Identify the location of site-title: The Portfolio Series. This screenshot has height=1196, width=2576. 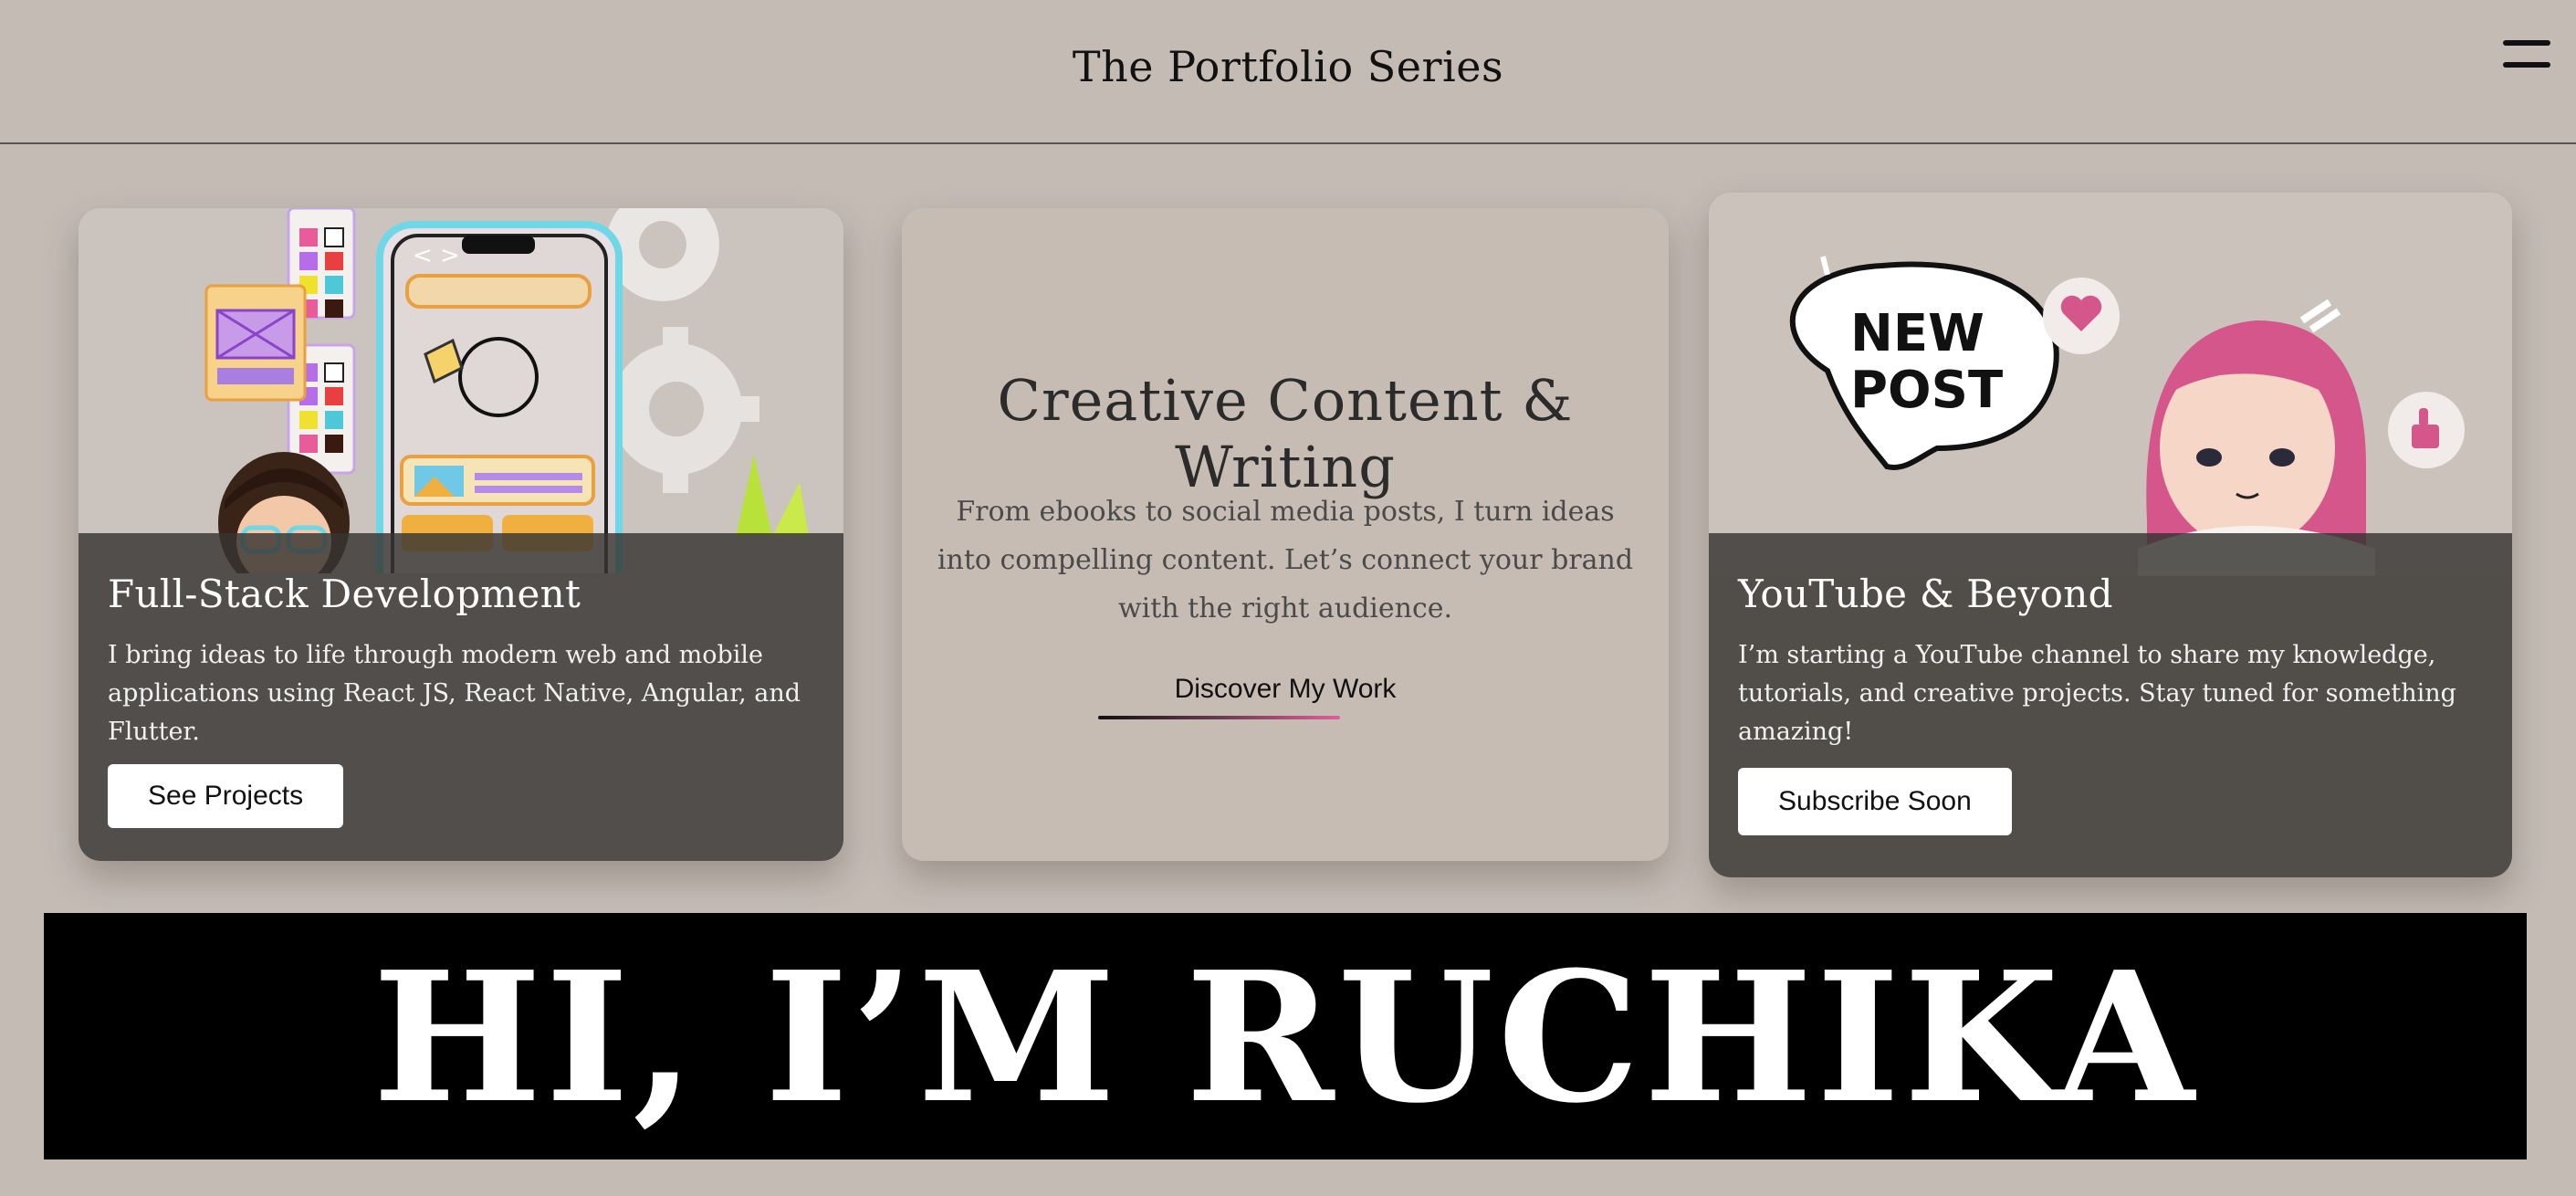
(1288, 67).